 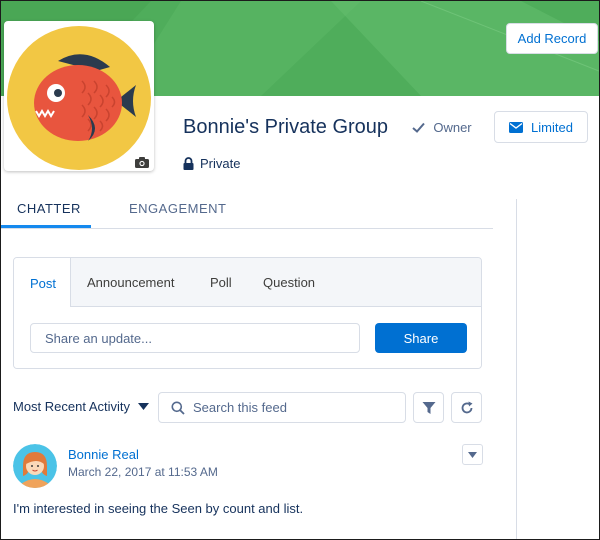 What do you see at coordinates (72, 406) in the screenshot?
I see `feed-sort-label: Most Recent Activity` at bounding box center [72, 406].